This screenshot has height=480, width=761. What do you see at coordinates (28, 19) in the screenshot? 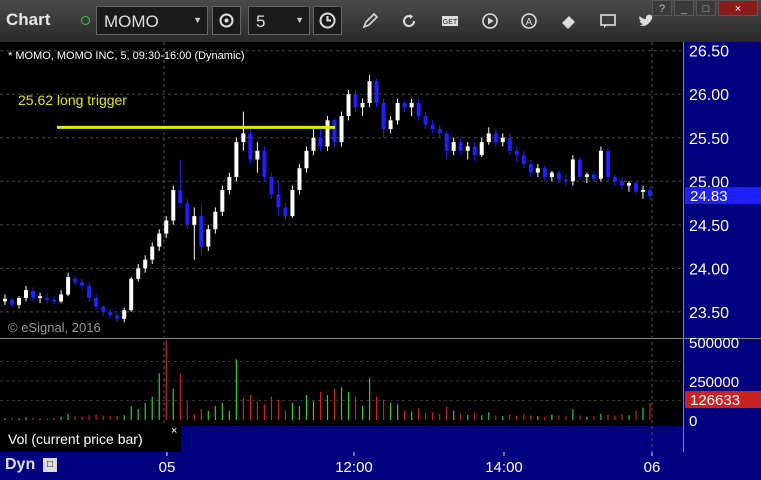
I see `window-title: Chart` at bounding box center [28, 19].